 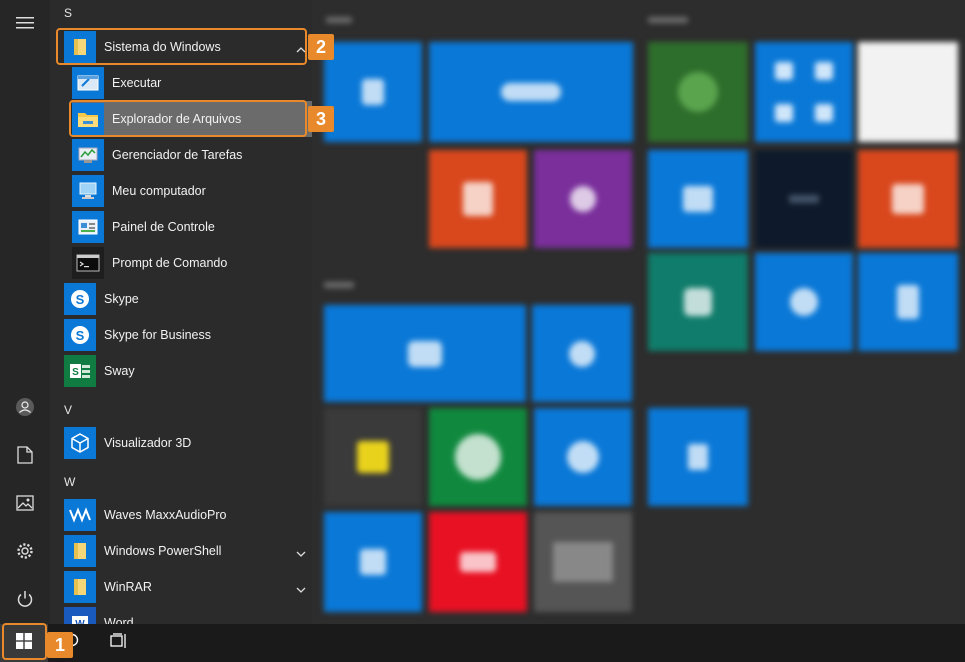 I want to click on callout-step-2: 2, so click(x=321, y=47).